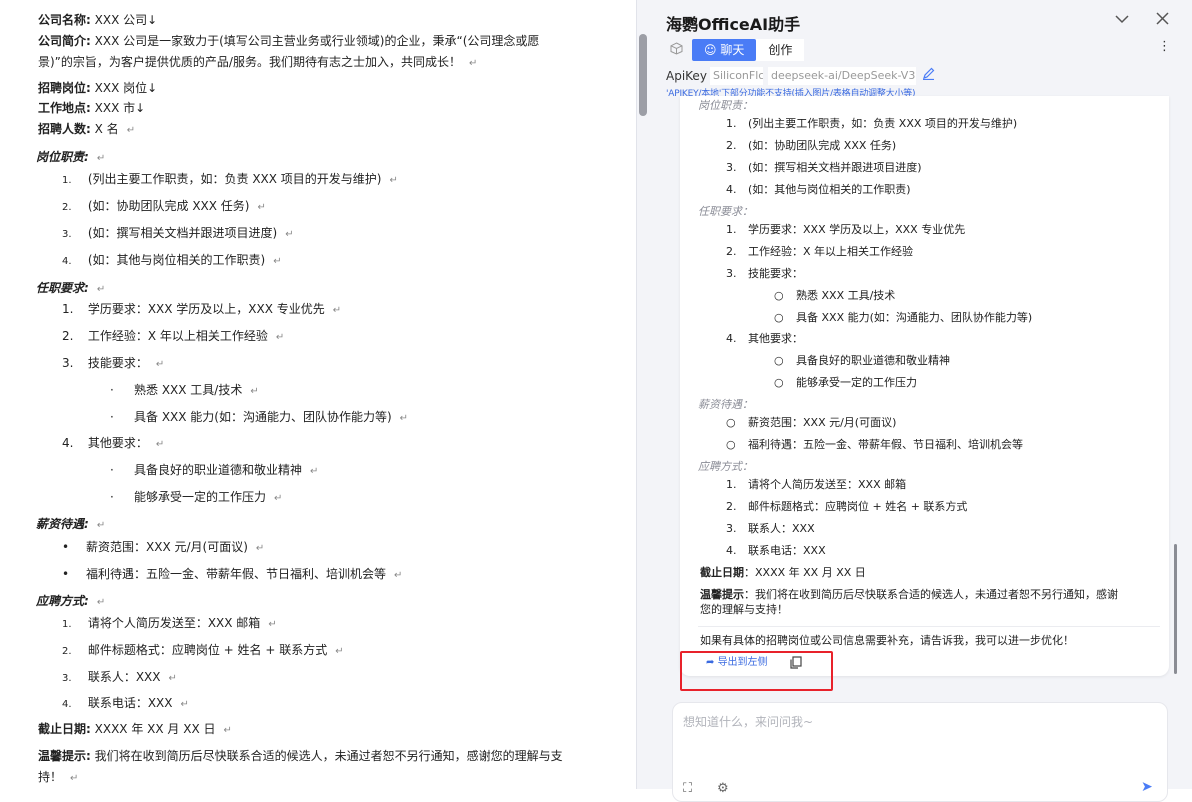 This screenshot has height=802, width=1192. What do you see at coordinates (196, 497) in the screenshot?
I see `other-item: · 能够承受一定的工作压力 ↵` at bounding box center [196, 497].